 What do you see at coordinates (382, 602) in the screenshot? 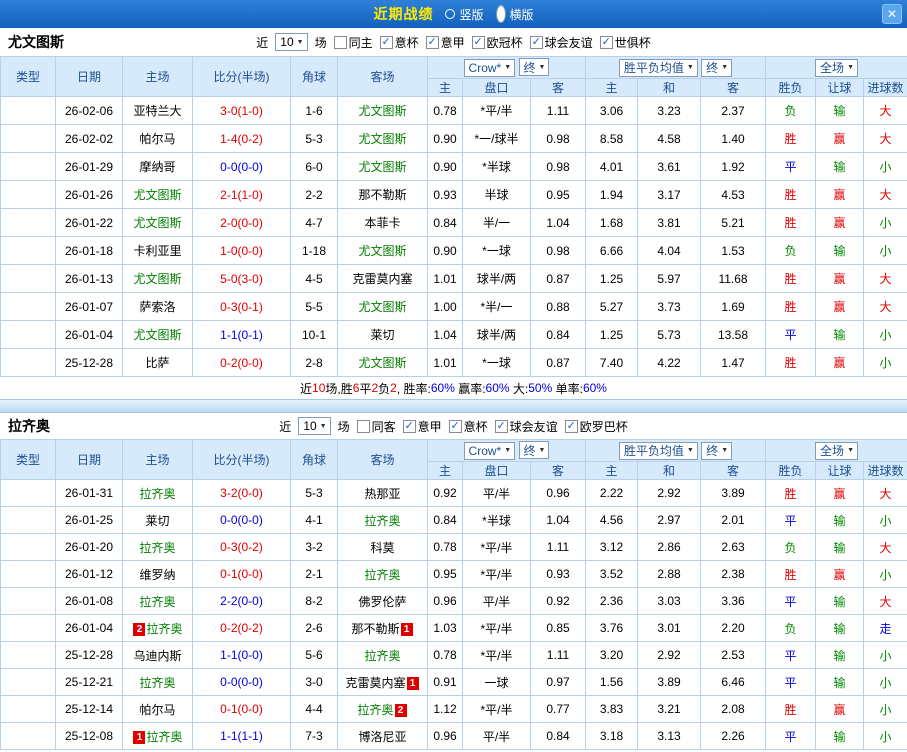
I see `team-name: 佛罗伦萨` at bounding box center [382, 602].